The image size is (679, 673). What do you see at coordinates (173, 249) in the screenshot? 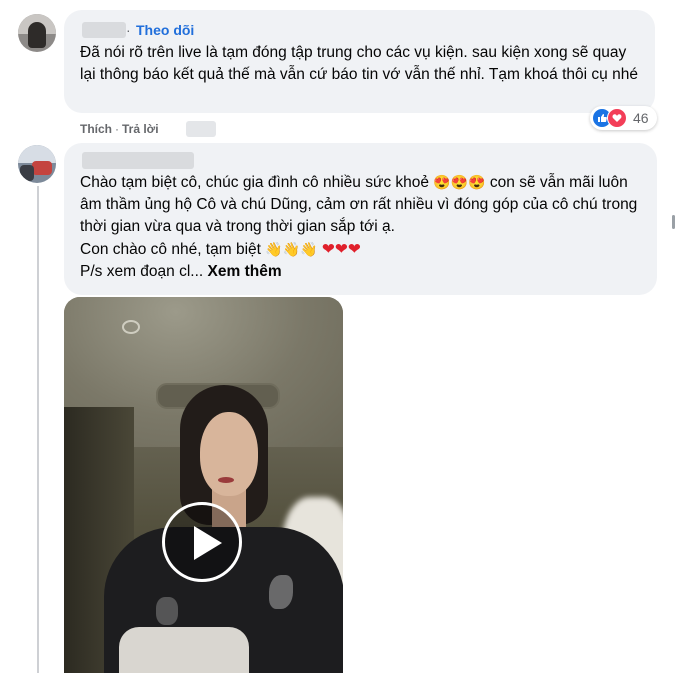
I see `comment-text-part: Con chào cô nhé, tạm biệt` at bounding box center [173, 249].